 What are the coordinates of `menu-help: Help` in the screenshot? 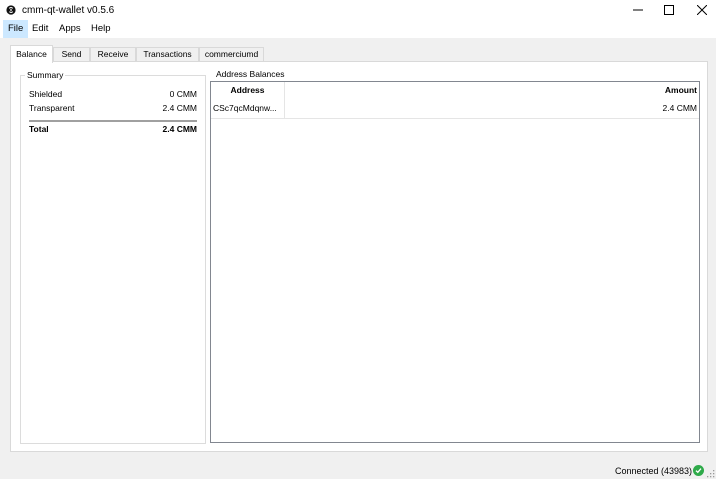 It's located at (101, 29).